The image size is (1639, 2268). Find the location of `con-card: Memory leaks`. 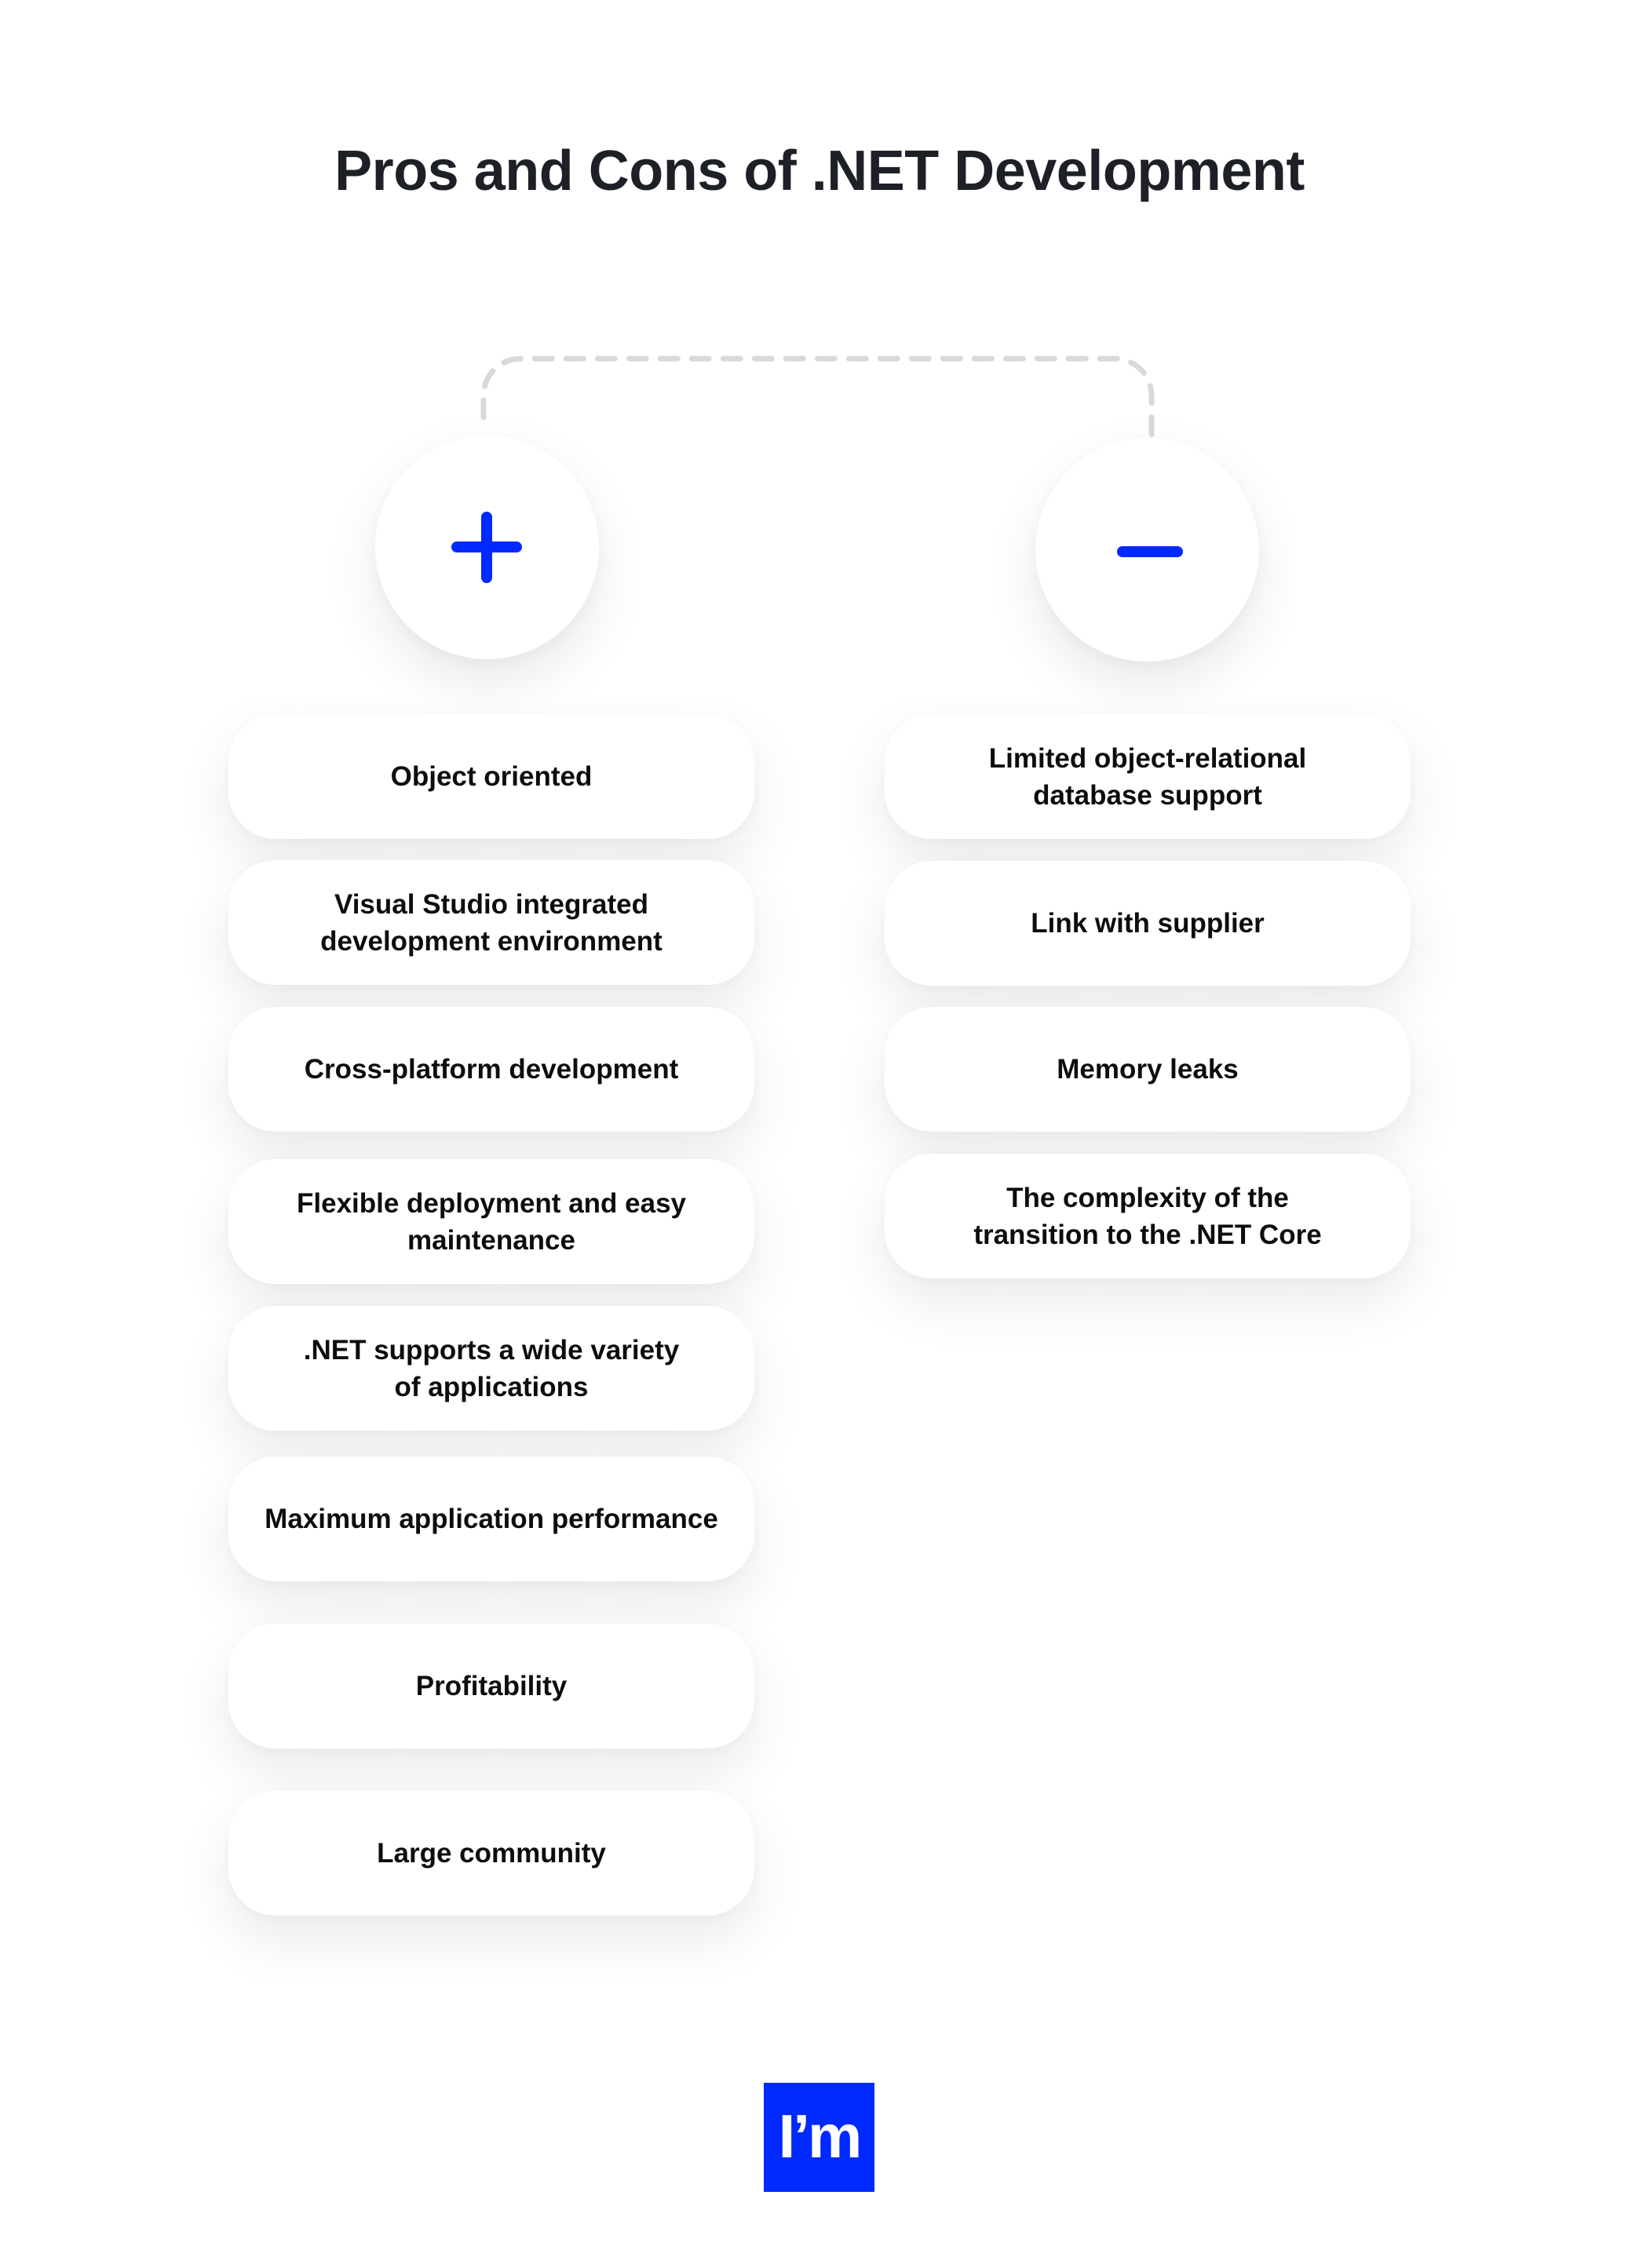

con-card: Memory leaks is located at coordinates (1148, 1069).